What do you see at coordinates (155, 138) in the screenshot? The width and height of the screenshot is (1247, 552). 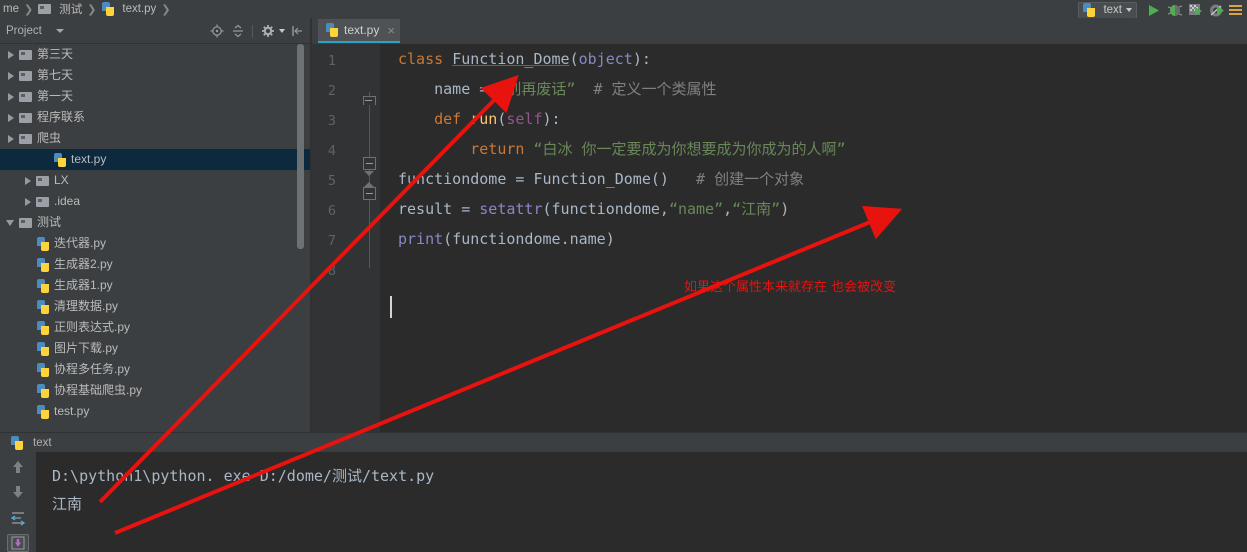 I see `tree-node: 爬虫` at bounding box center [155, 138].